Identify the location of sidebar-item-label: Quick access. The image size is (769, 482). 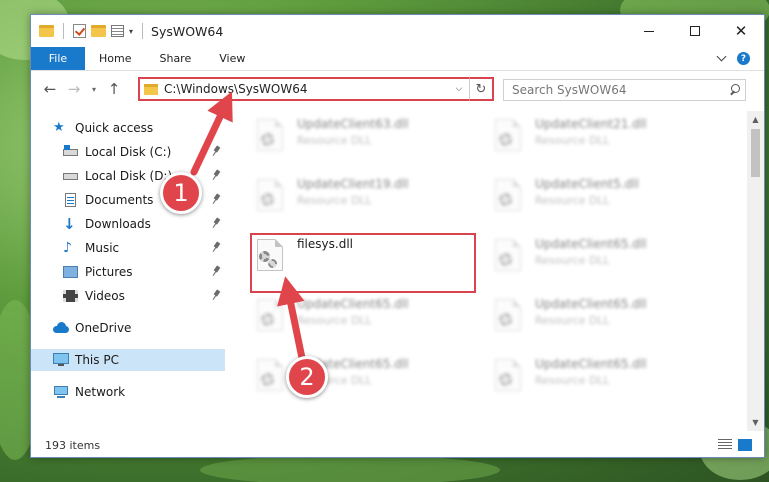
(114, 128).